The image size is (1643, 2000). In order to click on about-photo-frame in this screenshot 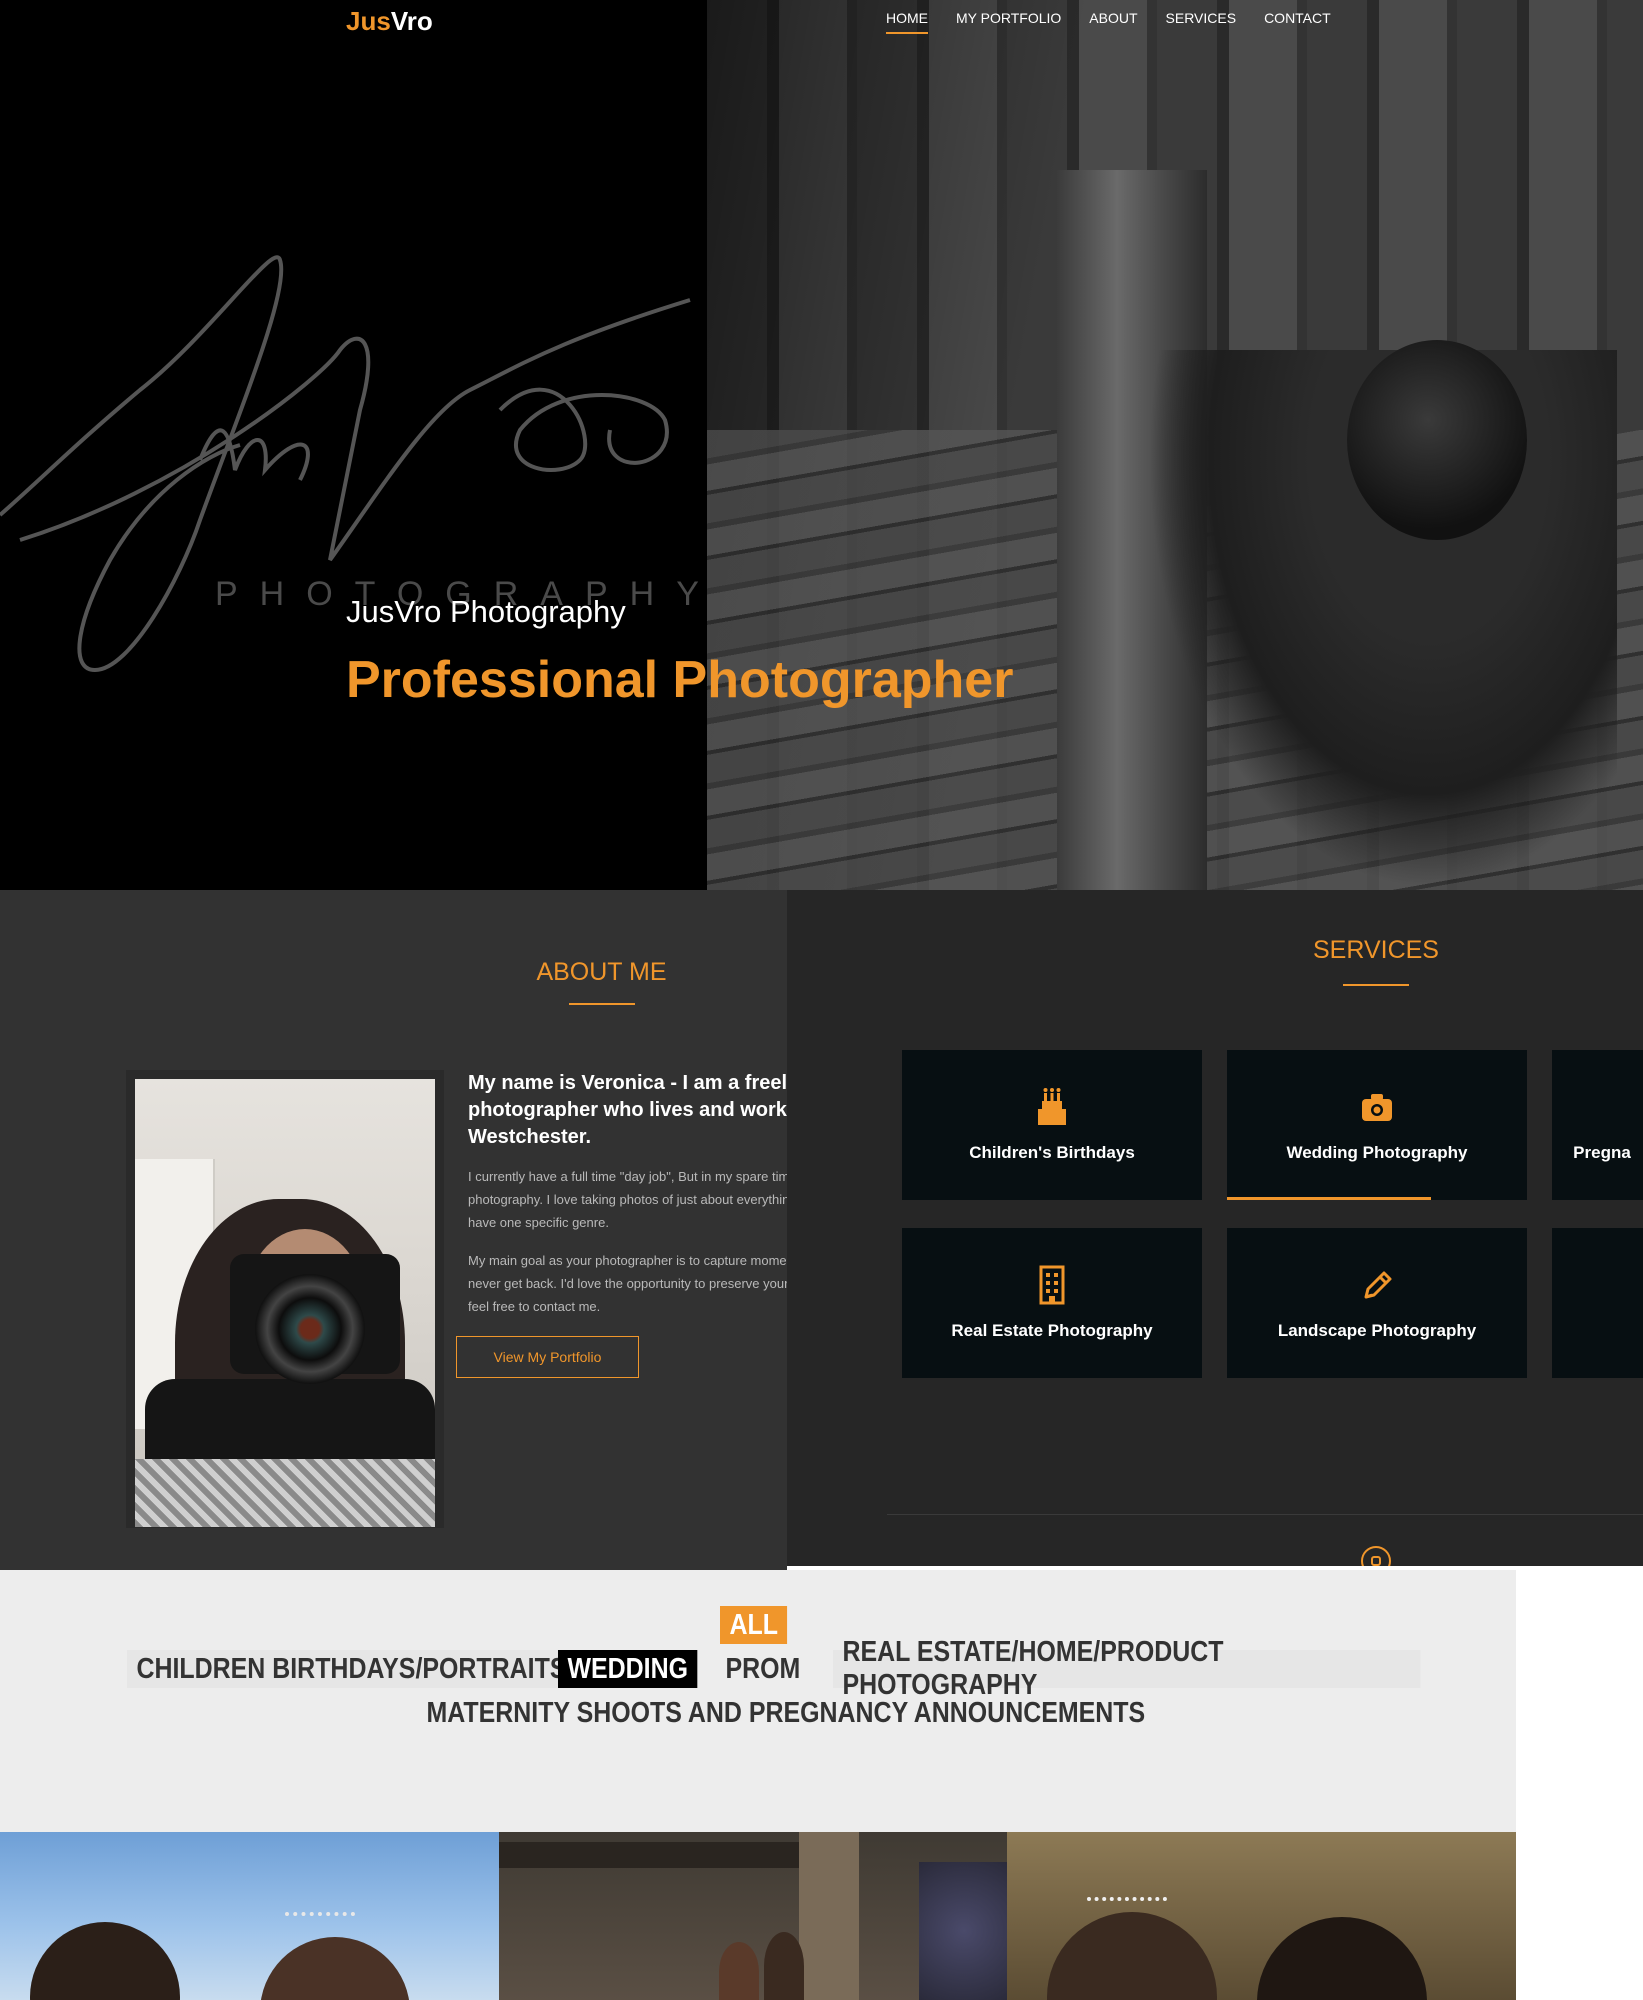, I will do `click(285, 1299)`.